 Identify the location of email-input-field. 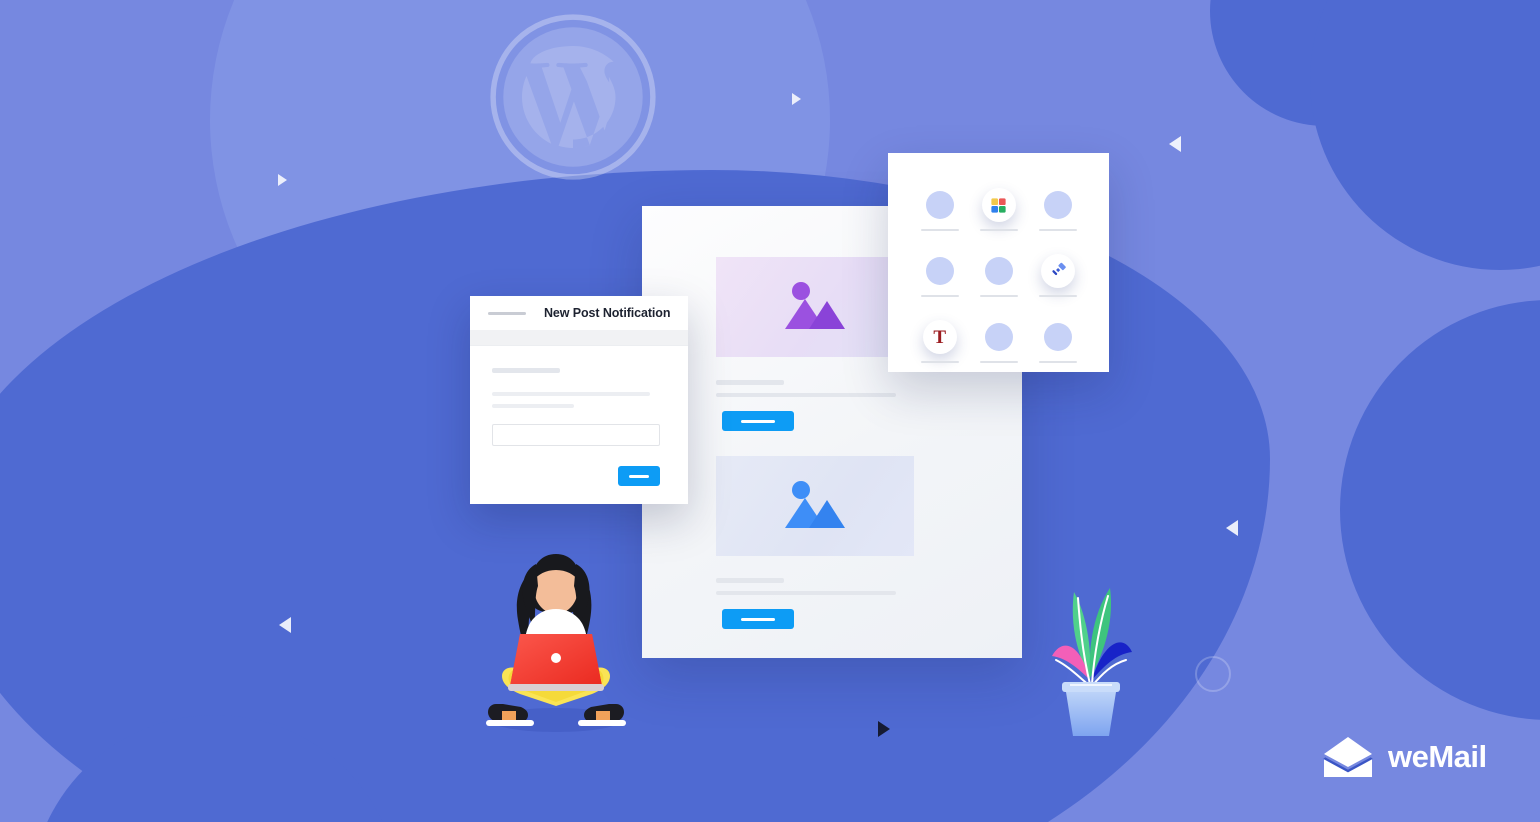
(576, 435).